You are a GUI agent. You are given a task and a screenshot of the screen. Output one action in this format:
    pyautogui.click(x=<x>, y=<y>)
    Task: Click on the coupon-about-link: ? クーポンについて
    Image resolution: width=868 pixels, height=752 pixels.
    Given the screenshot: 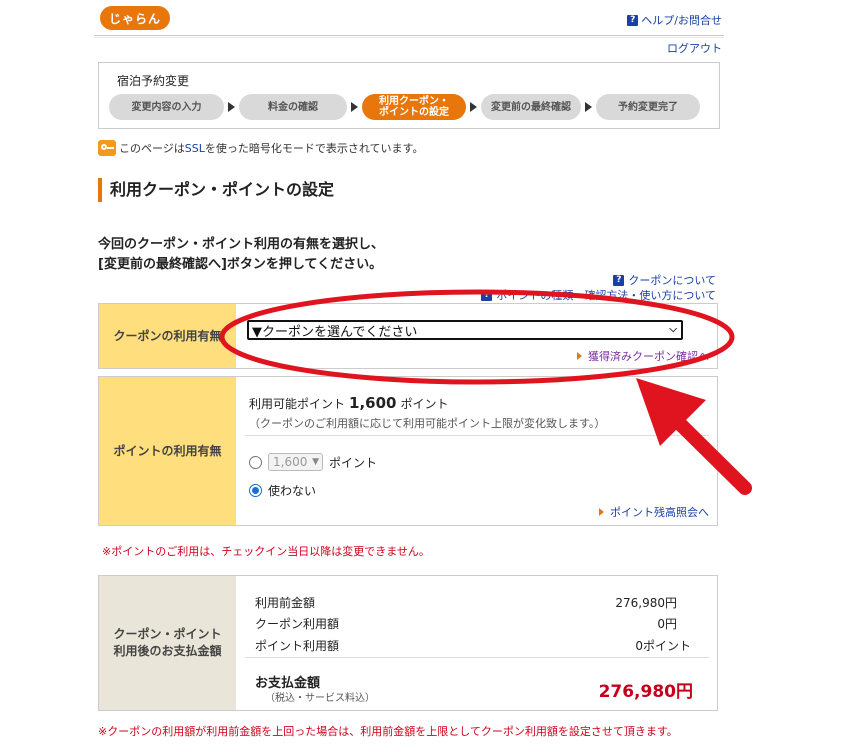 What is the action you would take?
    pyautogui.click(x=598, y=280)
    